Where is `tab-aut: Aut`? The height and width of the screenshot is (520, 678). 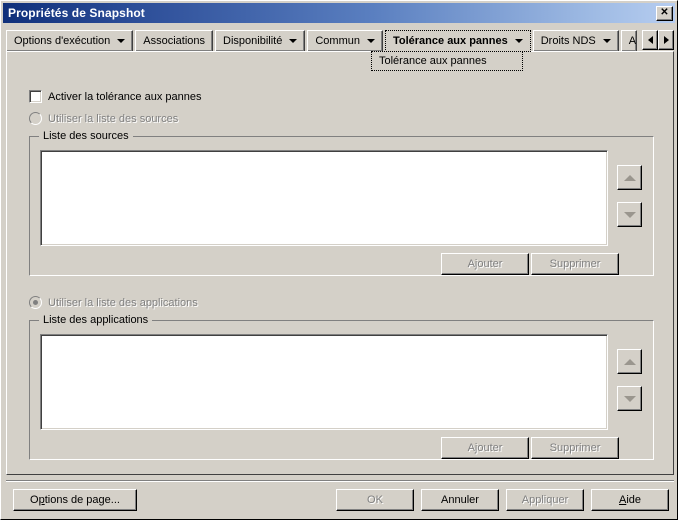 tab-aut: Aut is located at coordinates (628, 41).